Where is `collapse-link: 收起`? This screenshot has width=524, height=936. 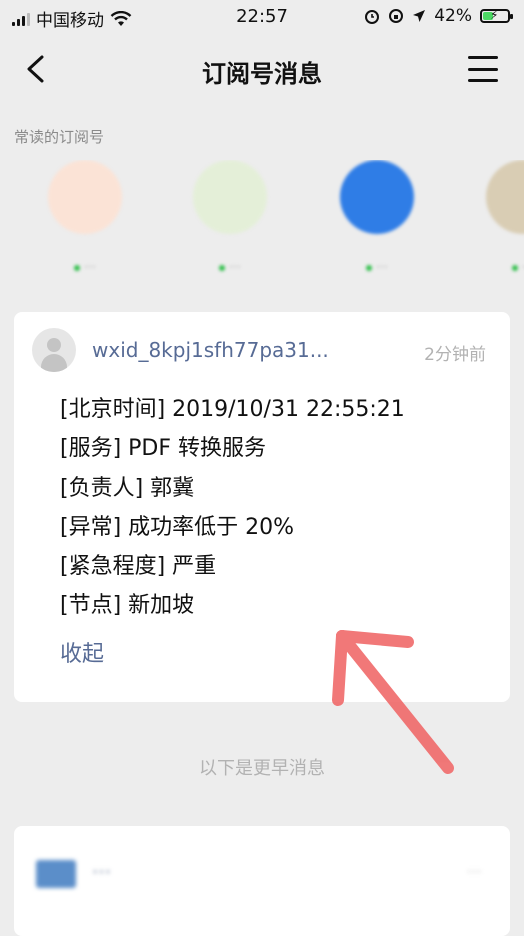 collapse-link: 收起 is located at coordinates (82, 652).